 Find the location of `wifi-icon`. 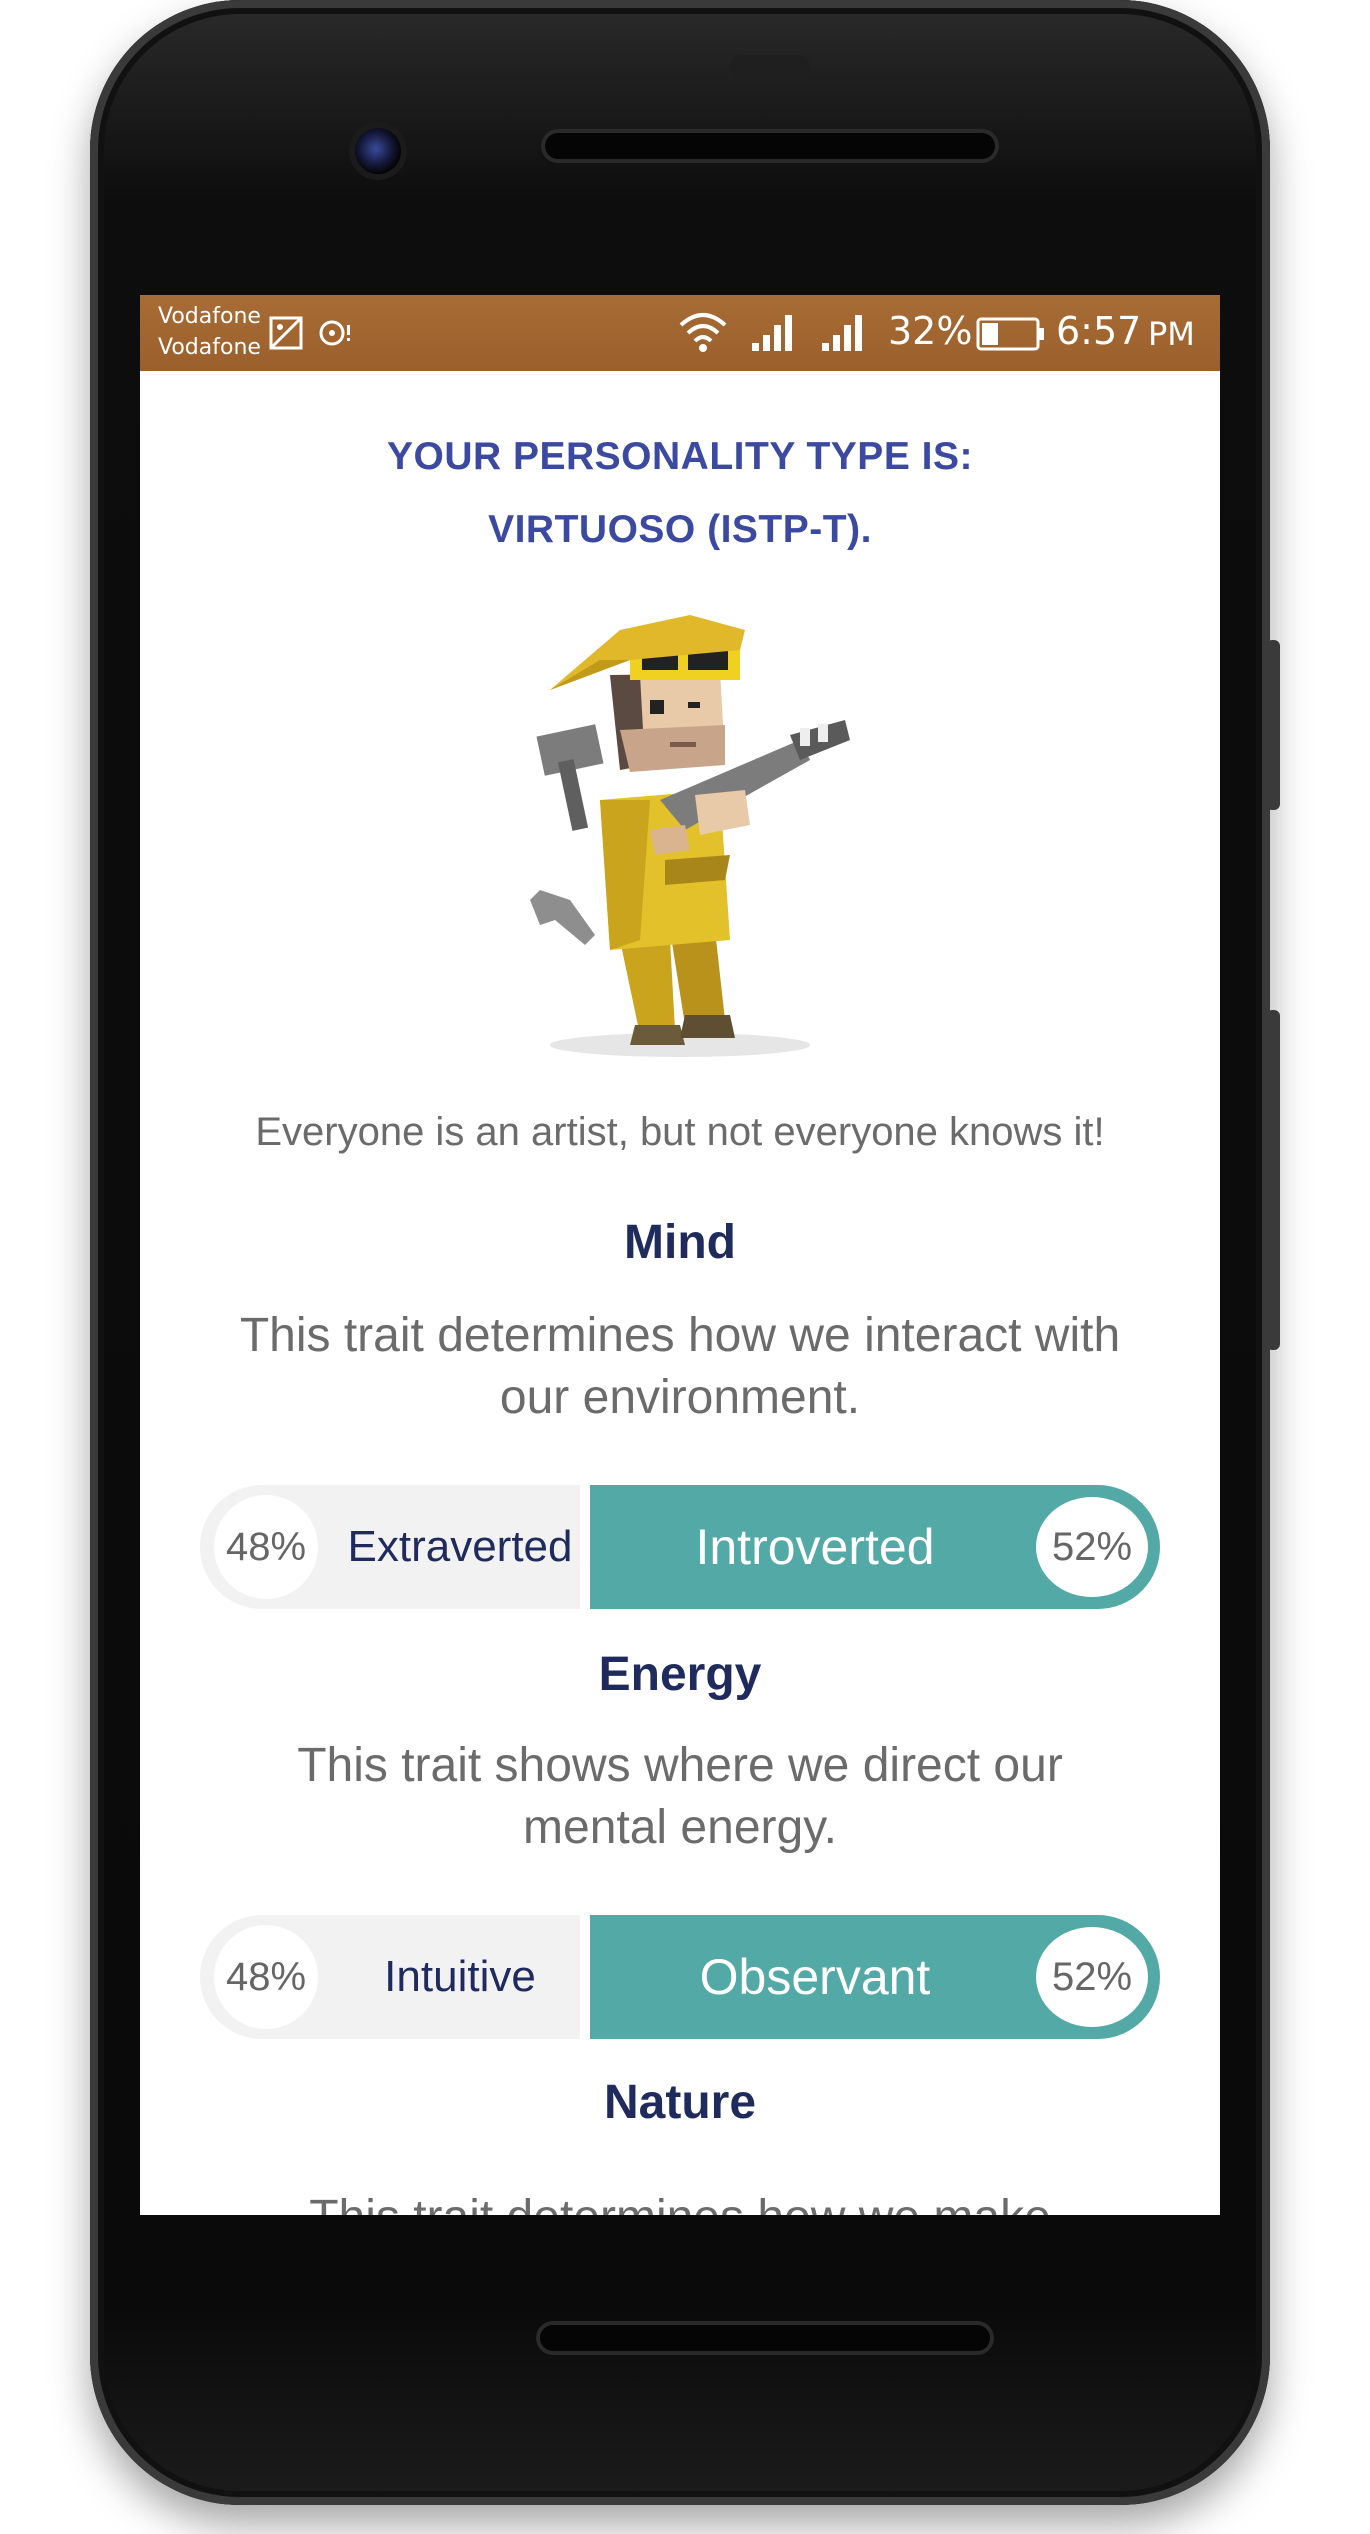

wifi-icon is located at coordinates (703, 332).